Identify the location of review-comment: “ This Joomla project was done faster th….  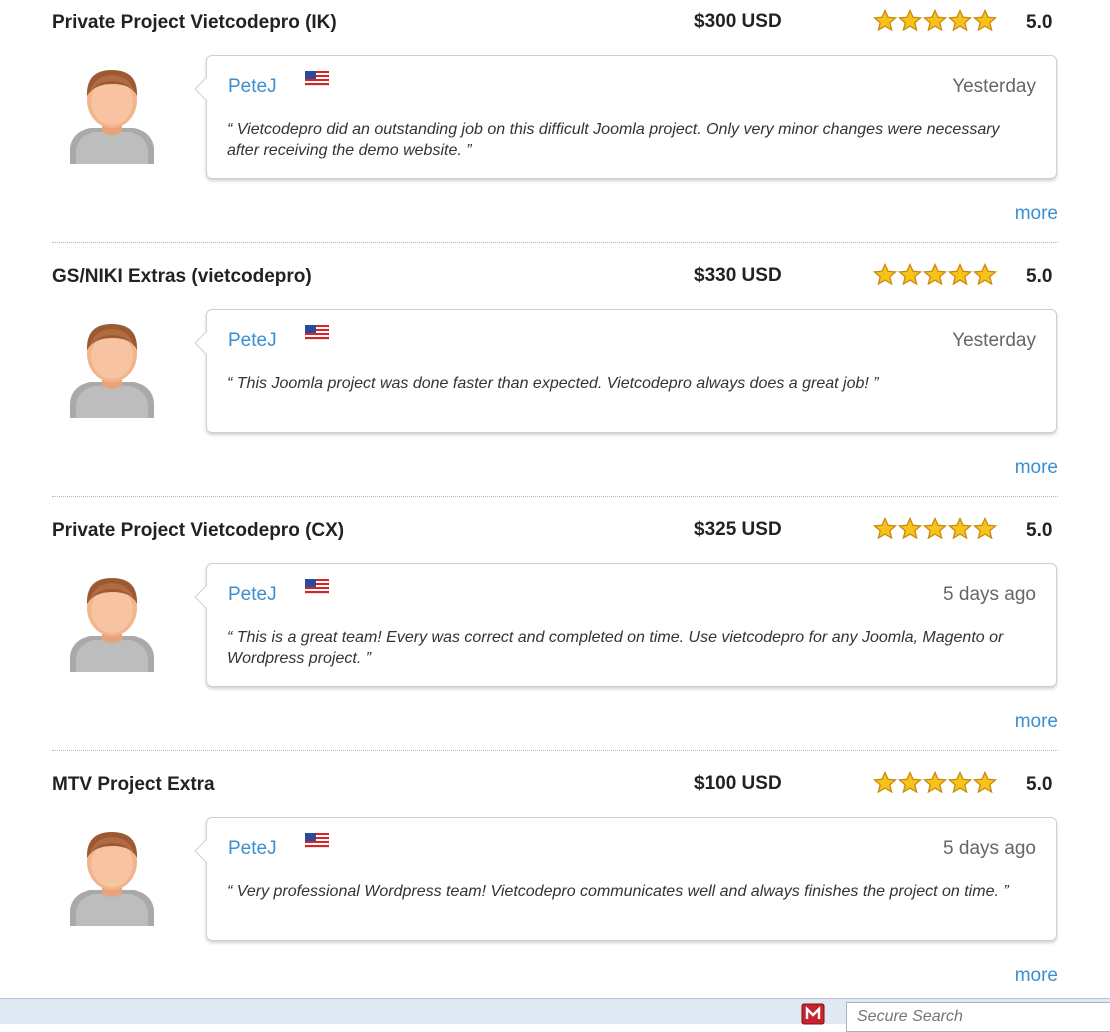
(553, 383).